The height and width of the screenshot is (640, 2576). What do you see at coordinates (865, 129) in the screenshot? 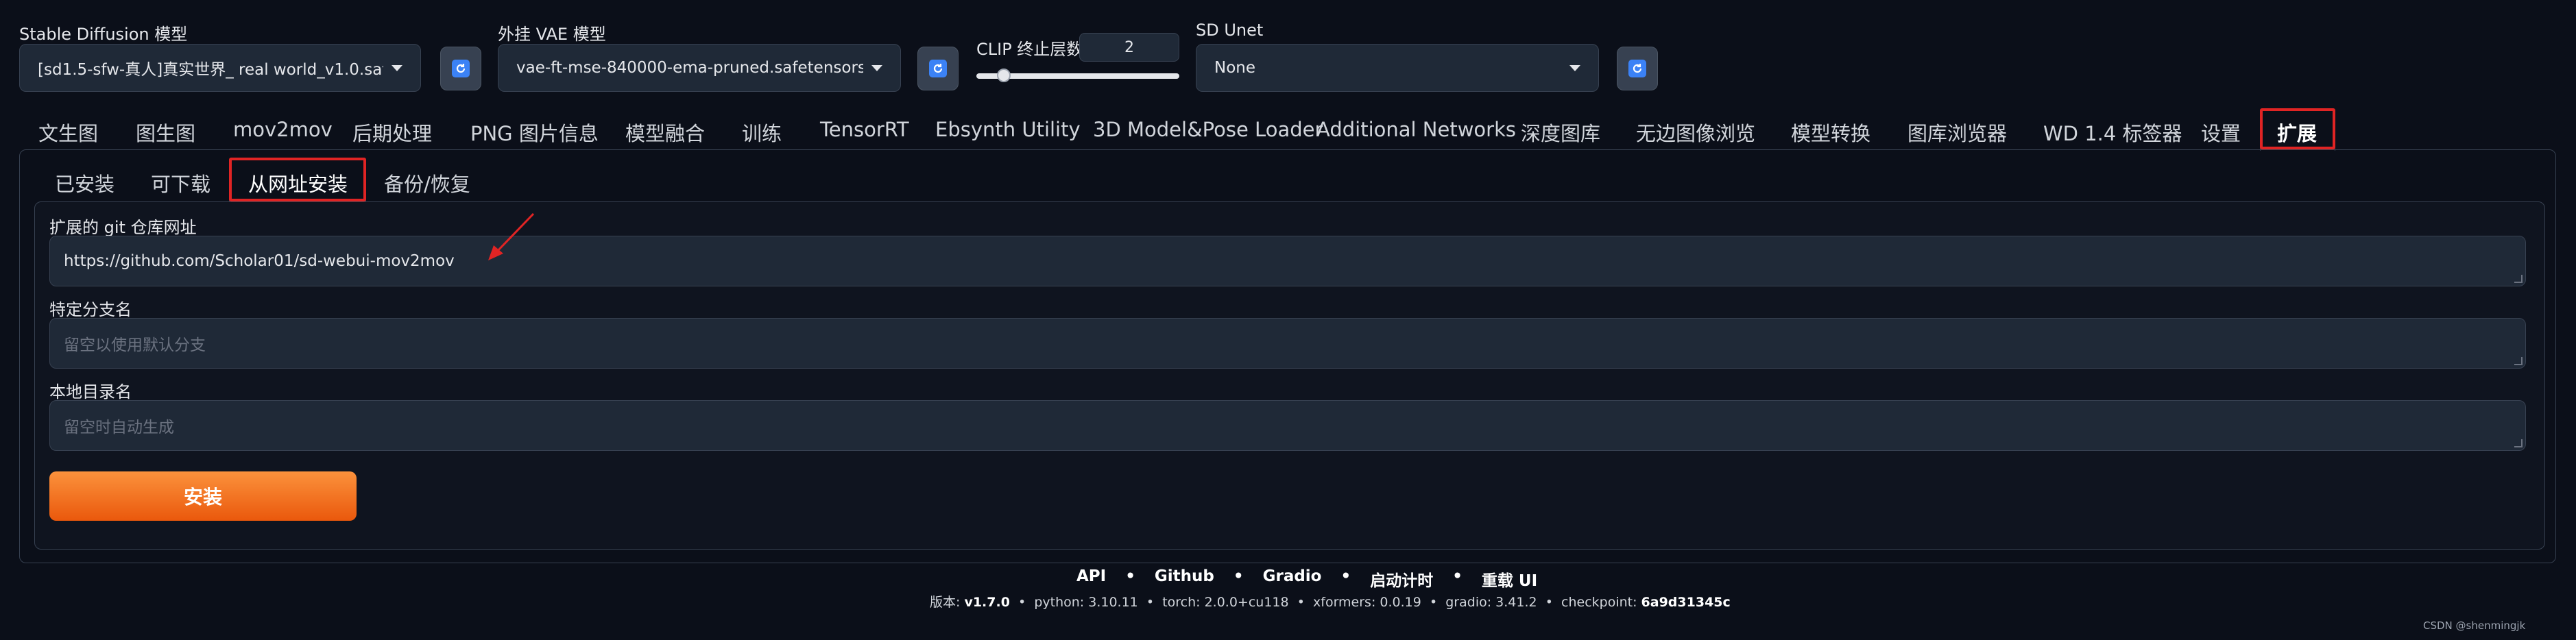
I see `tab-tensorrt: TensorRT` at bounding box center [865, 129].